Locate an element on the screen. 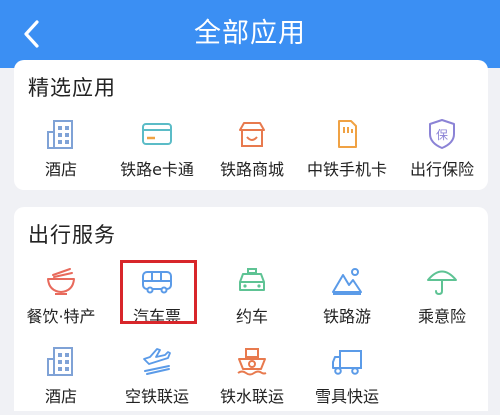  plane-train-icon is located at coordinates (157, 361).